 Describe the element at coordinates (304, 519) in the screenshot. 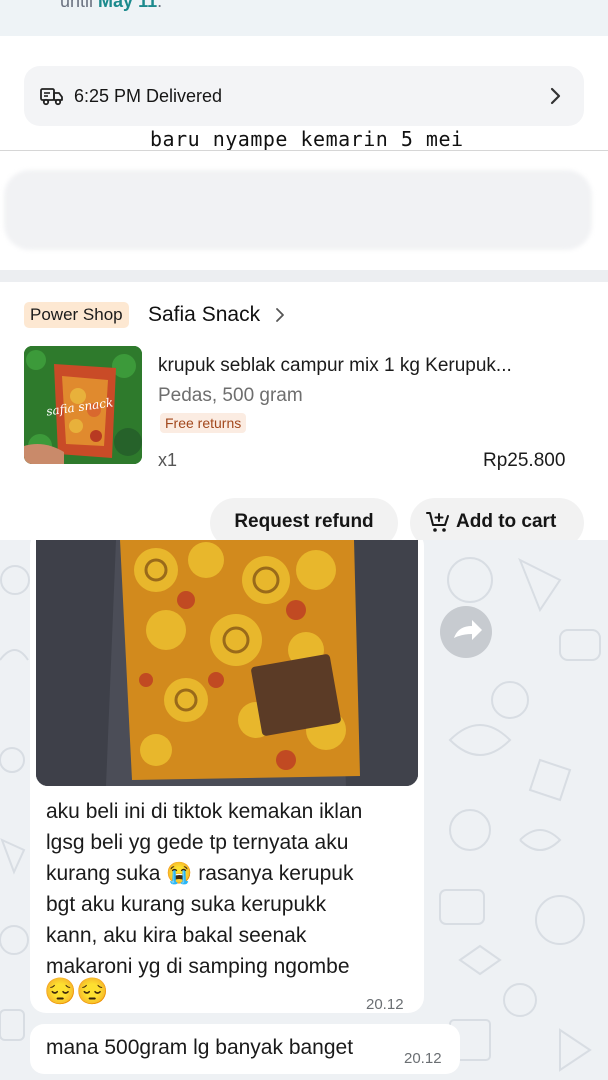

I see `request-refund-button: Request refund` at that location.